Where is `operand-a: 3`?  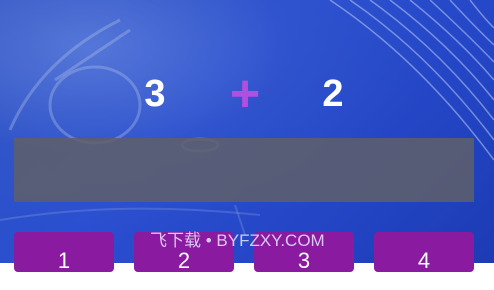 operand-a: 3 is located at coordinates (155, 94).